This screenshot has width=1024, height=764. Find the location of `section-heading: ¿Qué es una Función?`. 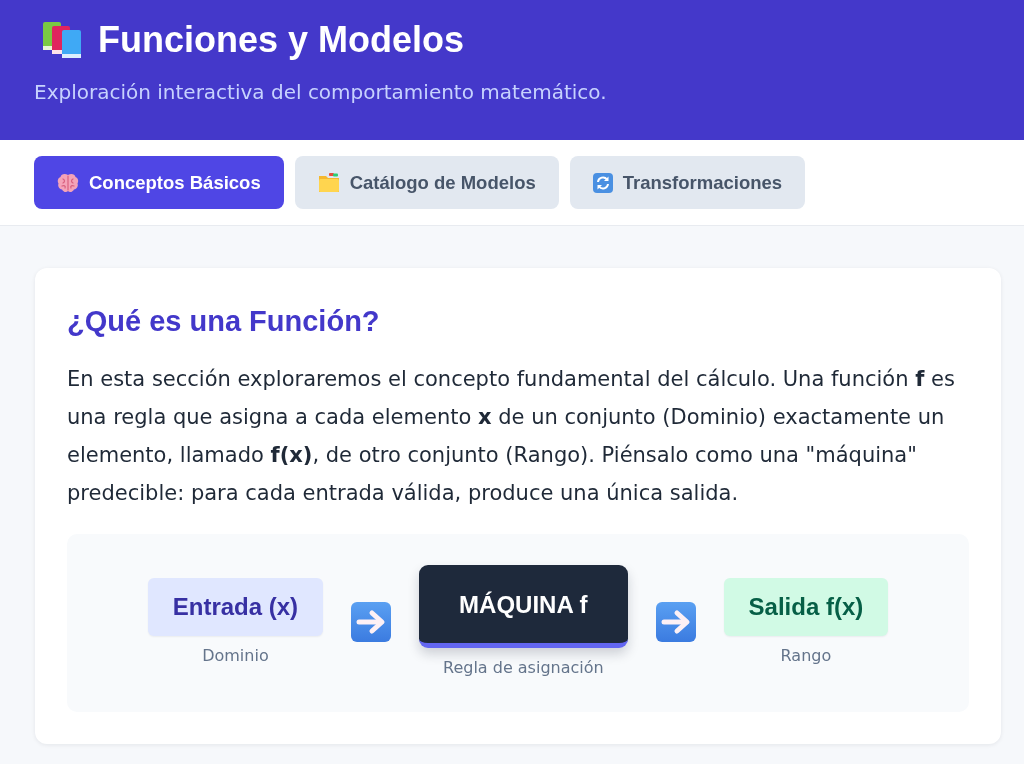

section-heading: ¿Qué es una Función? is located at coordinates (224, 321).